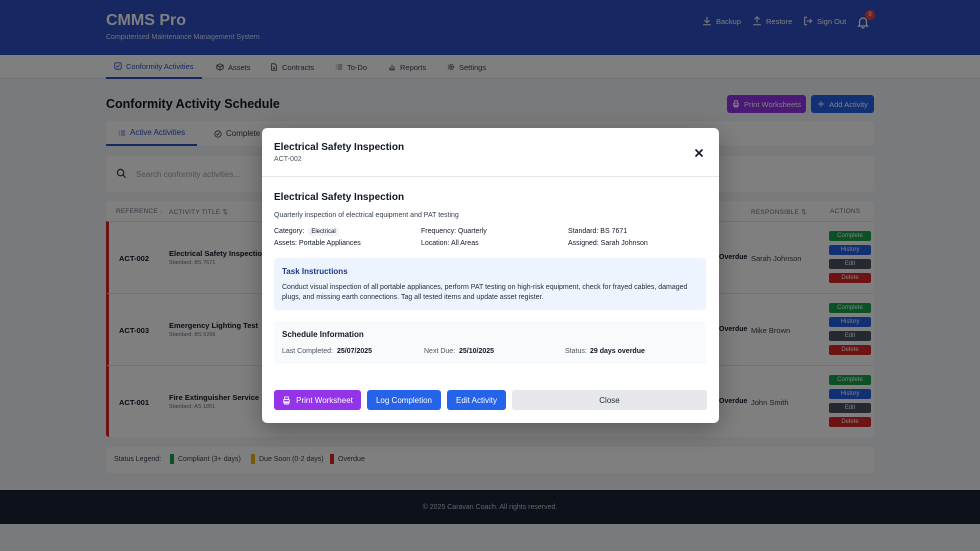 Image resolution: width=980 pixels, height=551 pixels. Describe the element at coordinates (317, 243) in the screenshot. I see `assets-field: Assets: Portable Appliances` at that location.